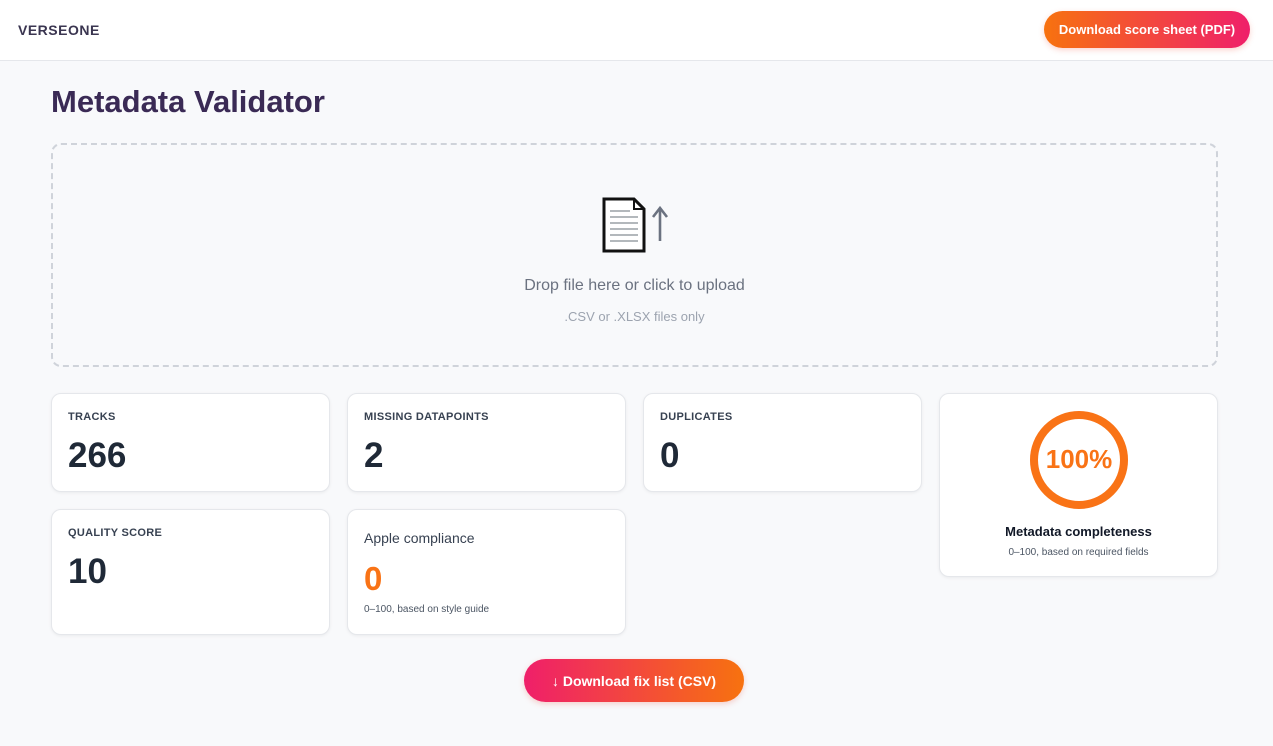 This screenshot has width=1273, height=746. What do you see at coordinates (115, 533) in the screenshot?
I see `quality-score-label: QUALITY SCORE` at bounding box center [115, 533].